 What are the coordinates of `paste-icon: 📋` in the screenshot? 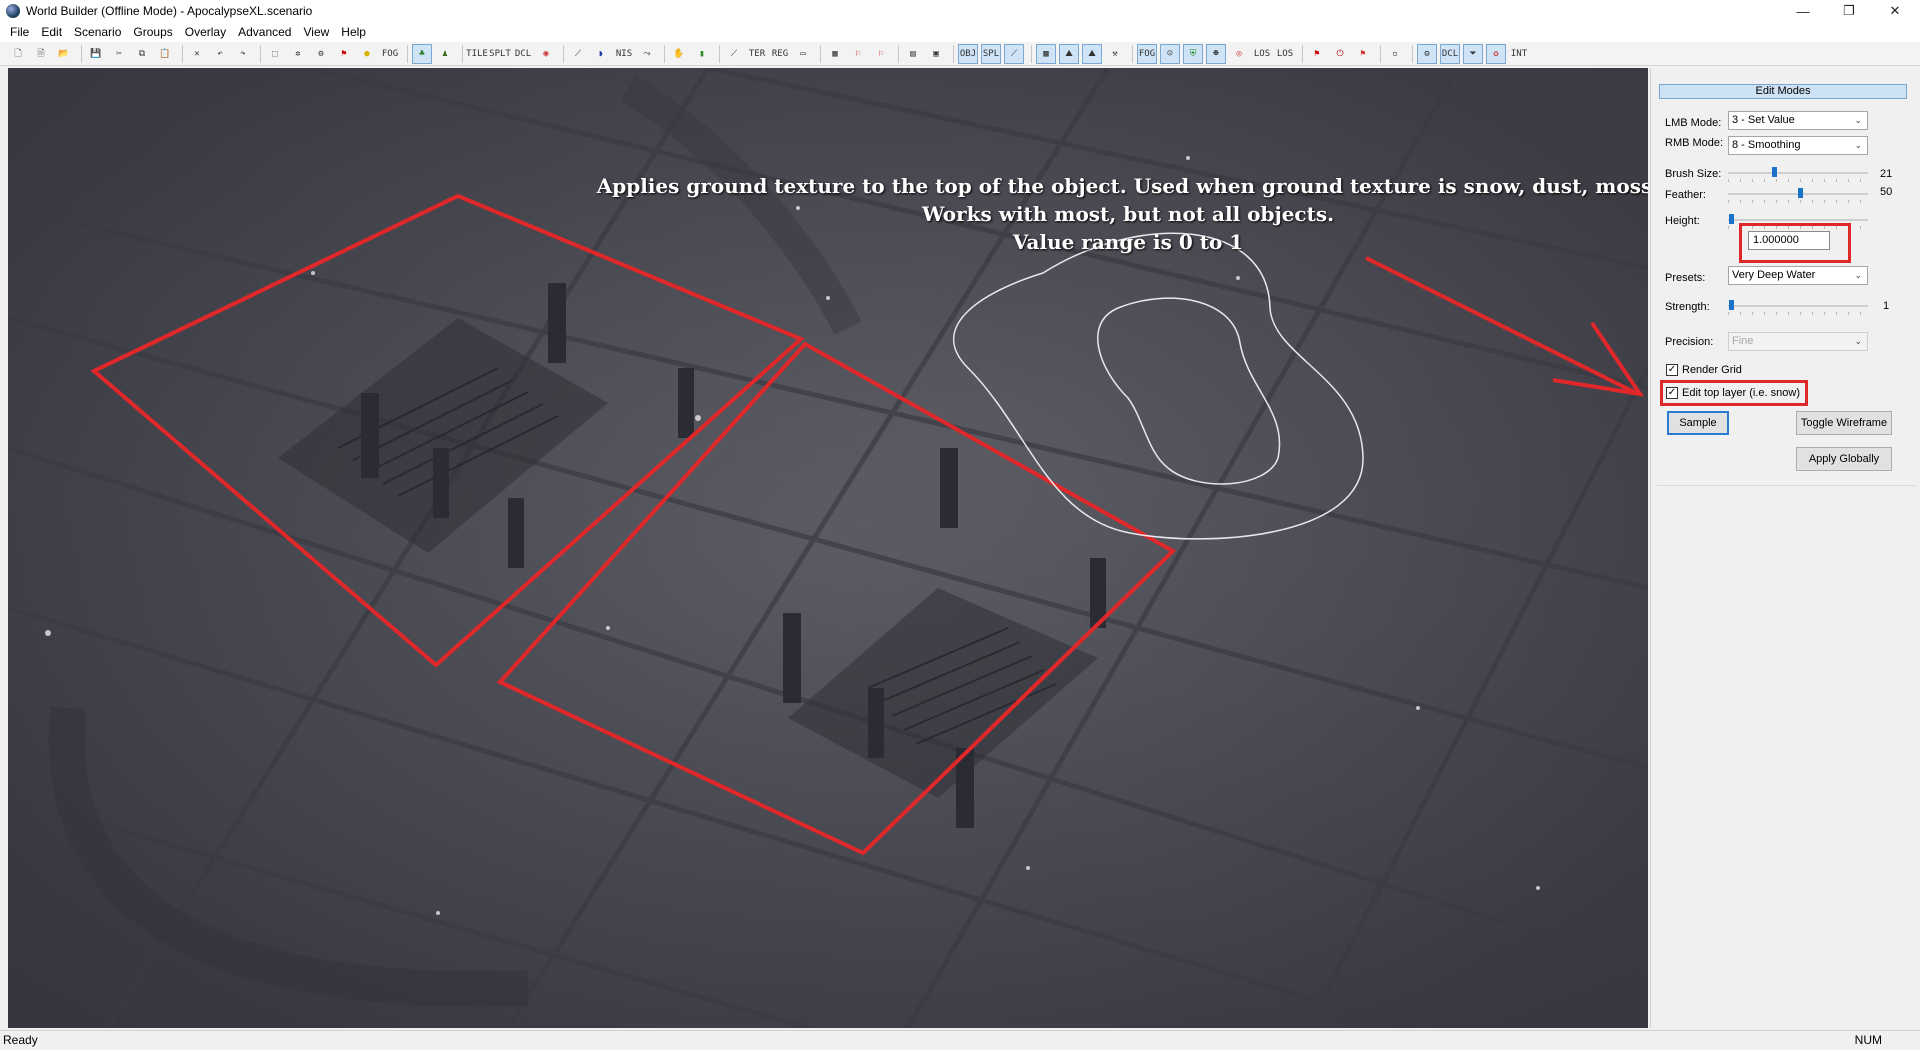 It's located at (165, 54).